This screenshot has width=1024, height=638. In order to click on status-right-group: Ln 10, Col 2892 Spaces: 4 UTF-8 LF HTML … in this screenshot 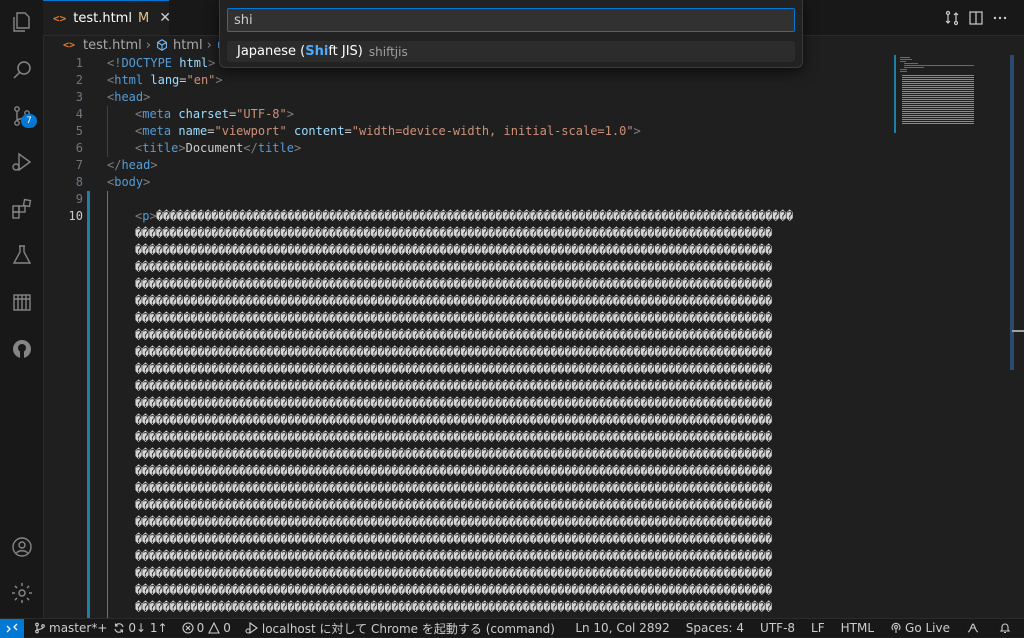, I will do `click(799, 628)`.